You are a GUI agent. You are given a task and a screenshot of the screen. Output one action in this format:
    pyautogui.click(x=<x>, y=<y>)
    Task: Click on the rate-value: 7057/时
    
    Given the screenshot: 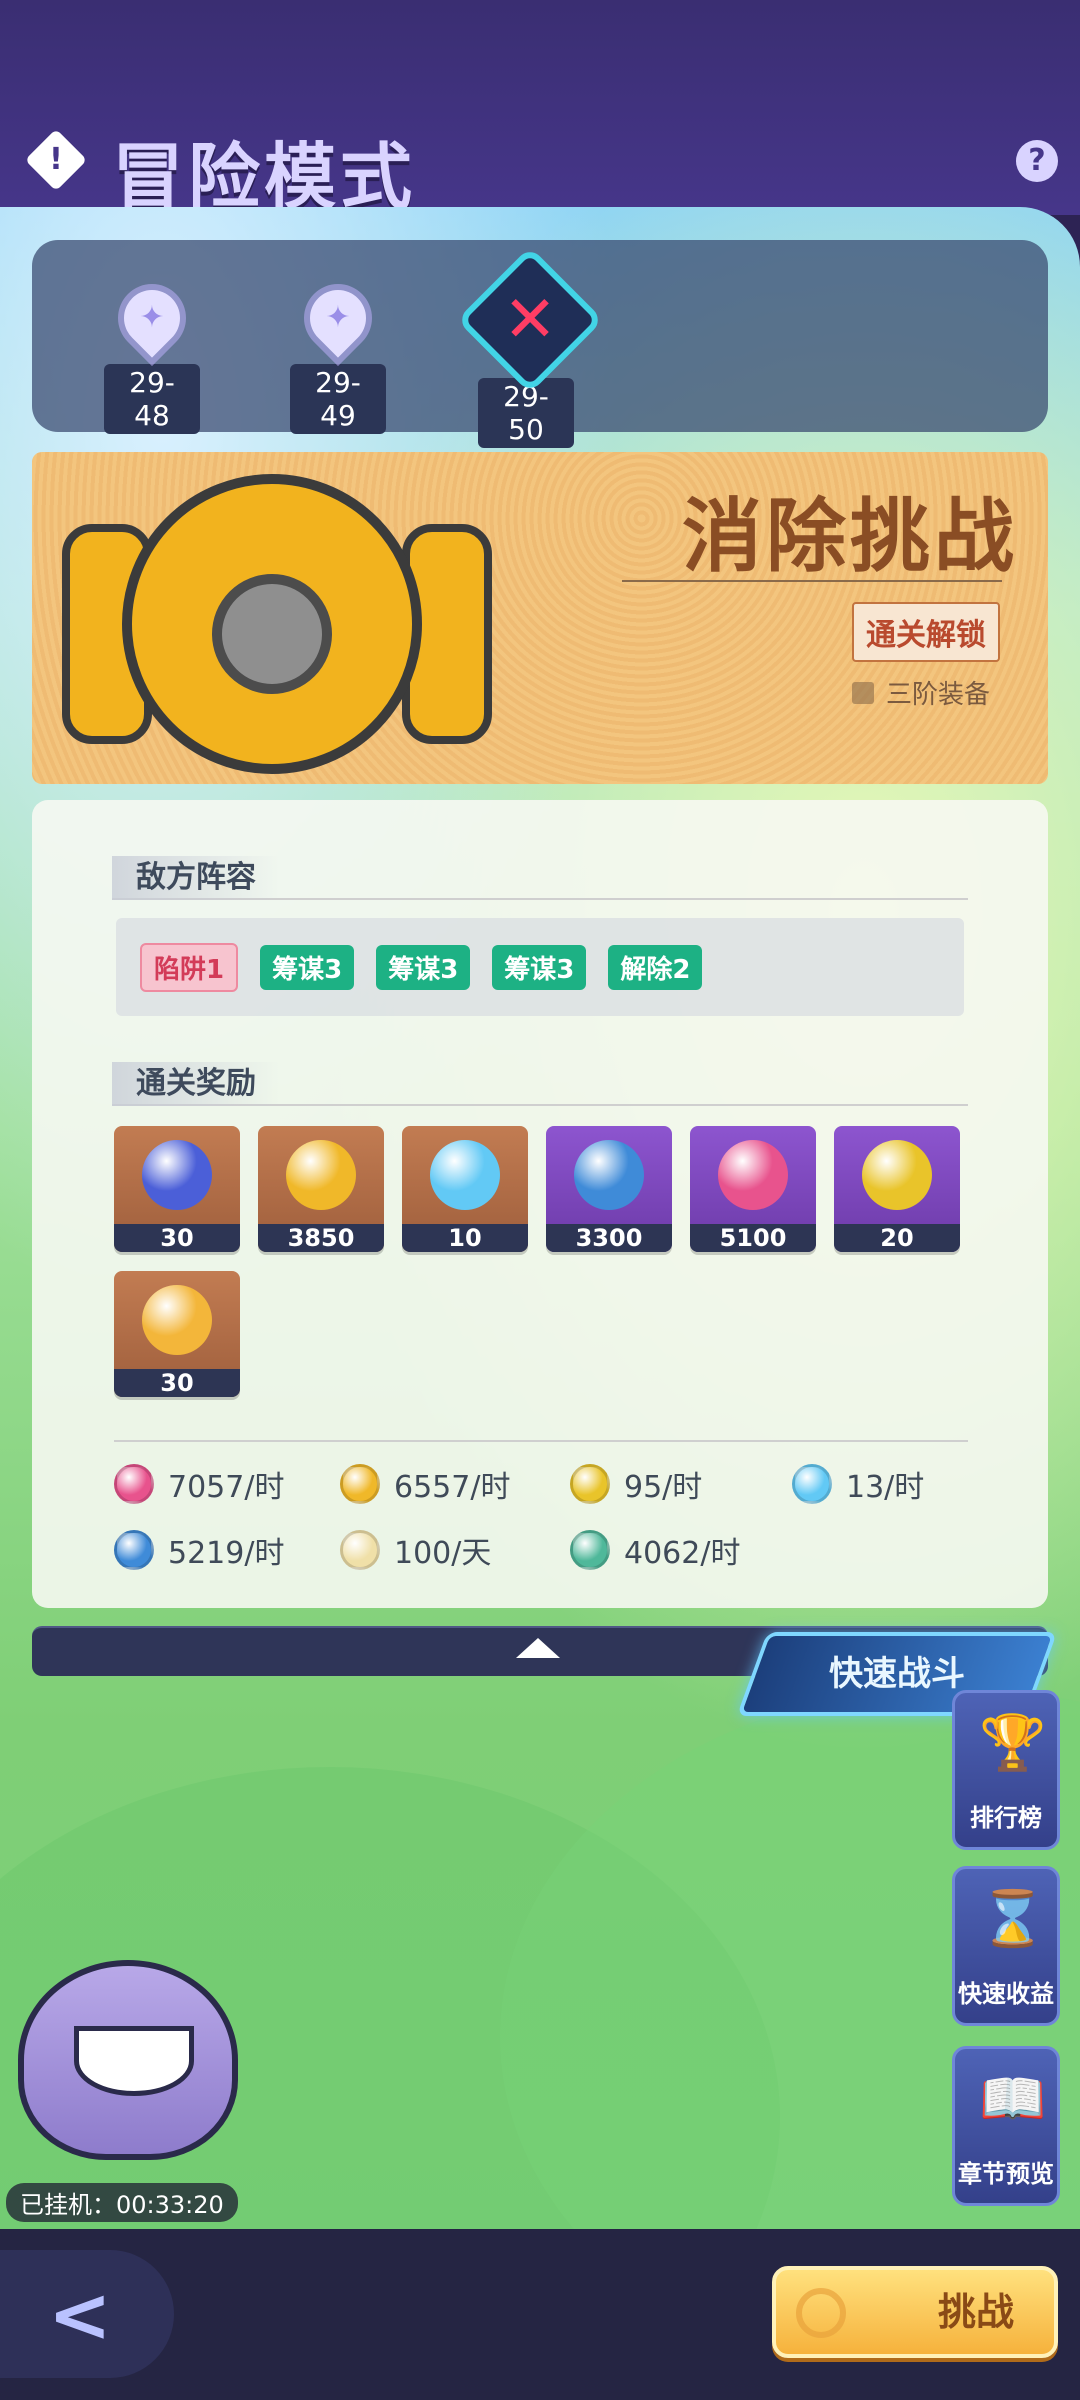 What is the action you would take?
    pyautogui.click(x=226, y=1487)
    